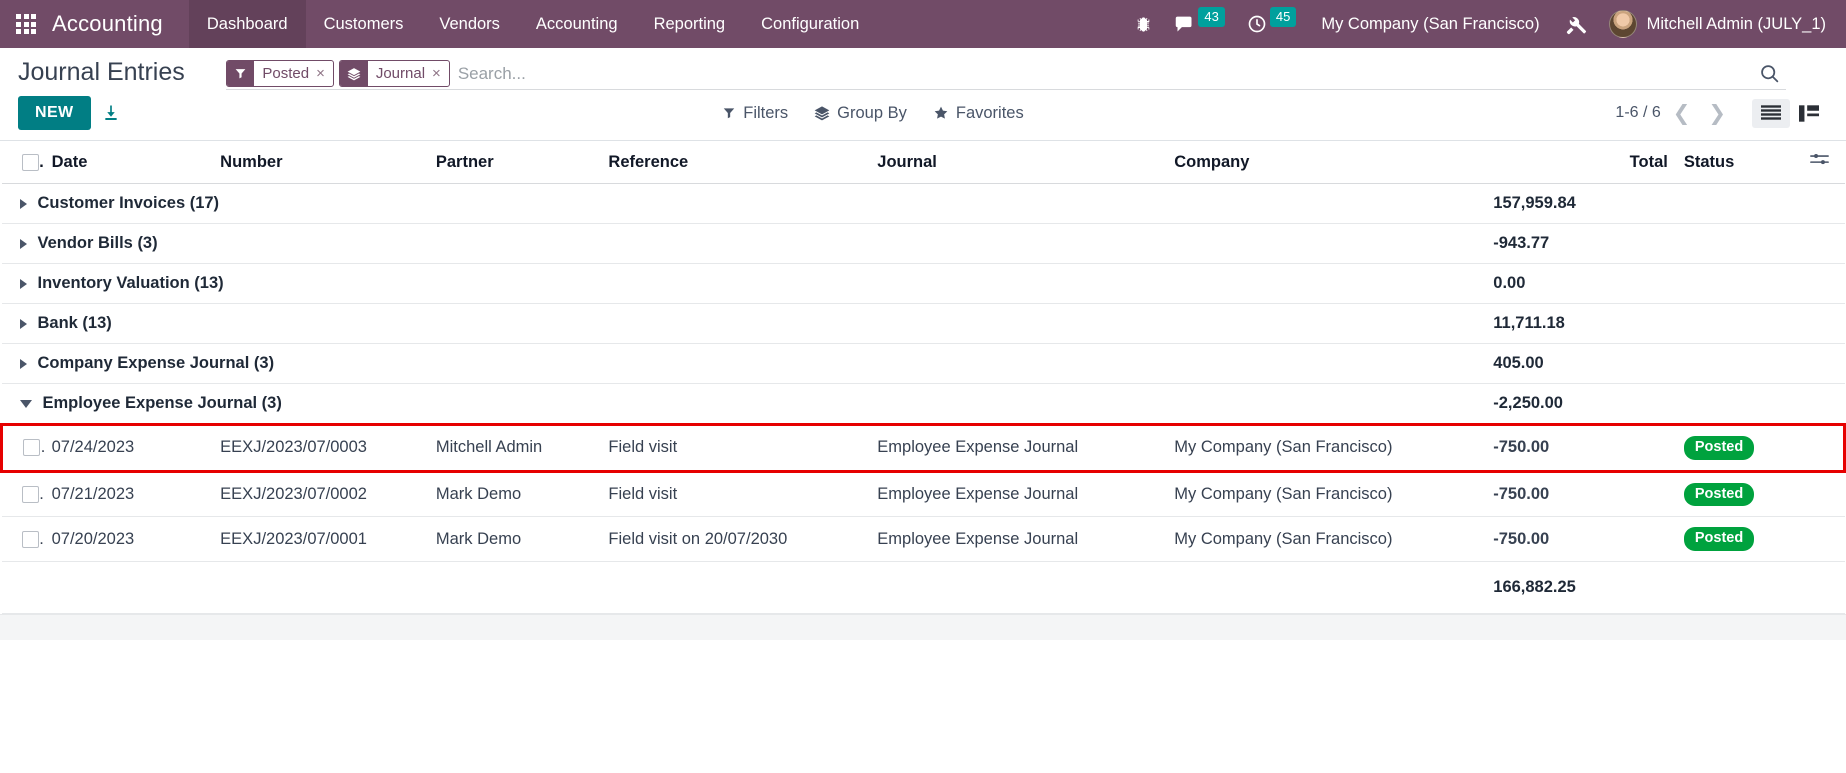 The width and height of the screenshot is (1846, 773). Describe the element at coordinates (286, 73) in the screenshot. I see `facet-posted-text: Posted` at that location.